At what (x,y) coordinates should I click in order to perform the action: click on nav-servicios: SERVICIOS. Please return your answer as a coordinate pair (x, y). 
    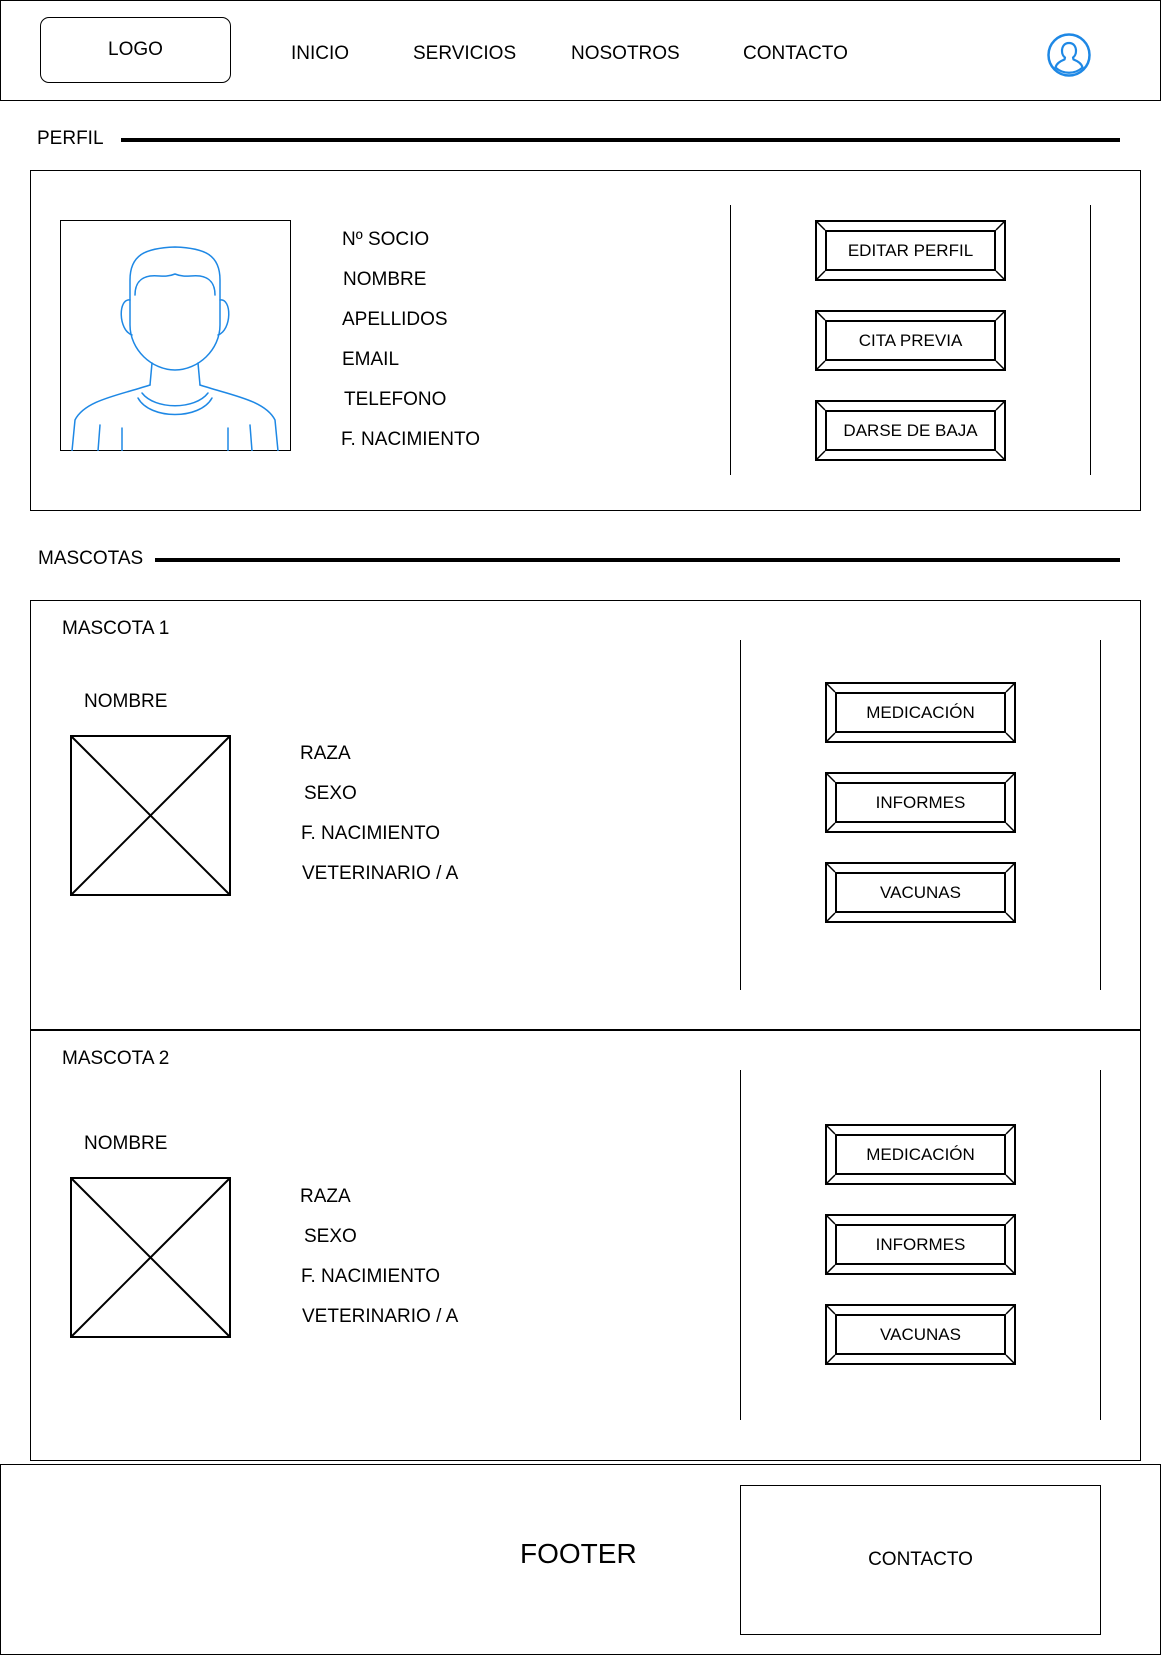
    Looking at the image, I should click on (464, 54).